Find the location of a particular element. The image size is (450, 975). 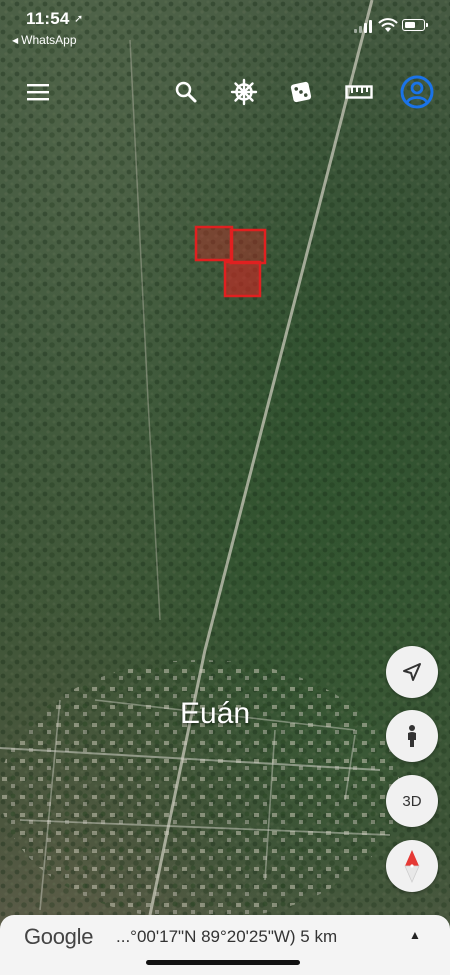

street-view-button is located at coordinates (412, 736).